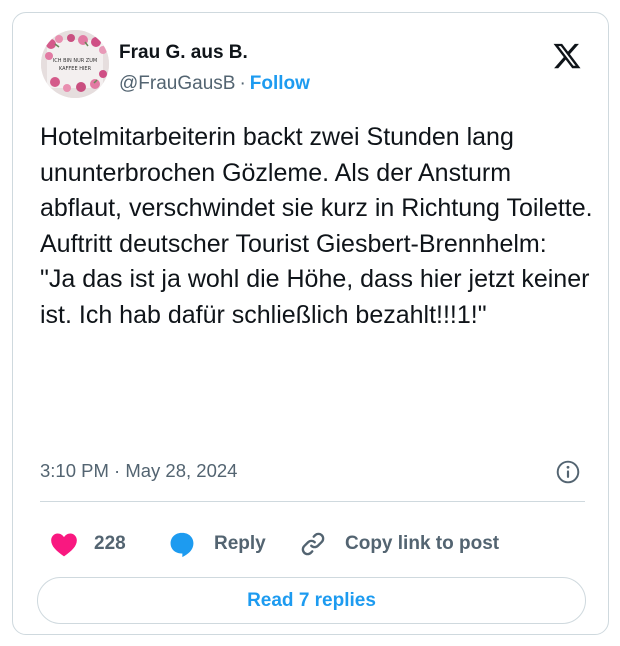 This screenshot has height=646, width=620. What do you see at coordinates (138, 471) in the screenshot?
I see `post-timestamp: 3:10 PM · May 28, 2024` at bounding box center [138, 471].